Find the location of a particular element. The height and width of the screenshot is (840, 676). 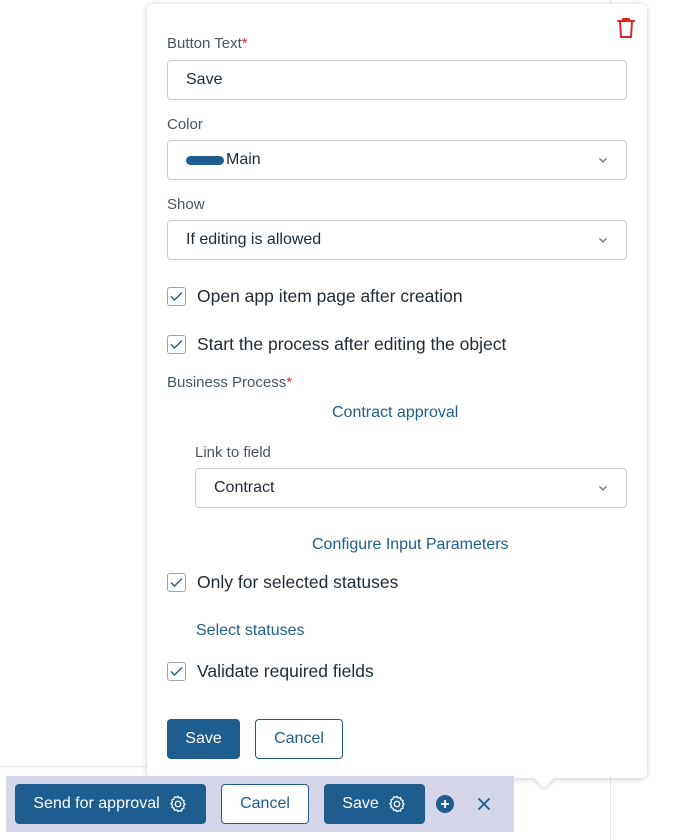

start-process-checkbox is located at coordinates (176, 344).